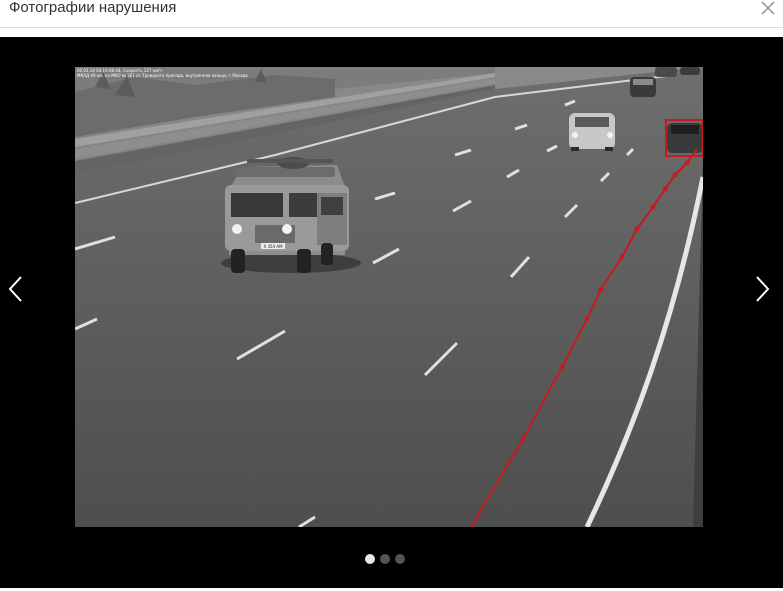  I want to click on chevron-left-icon, so click(15, 289).